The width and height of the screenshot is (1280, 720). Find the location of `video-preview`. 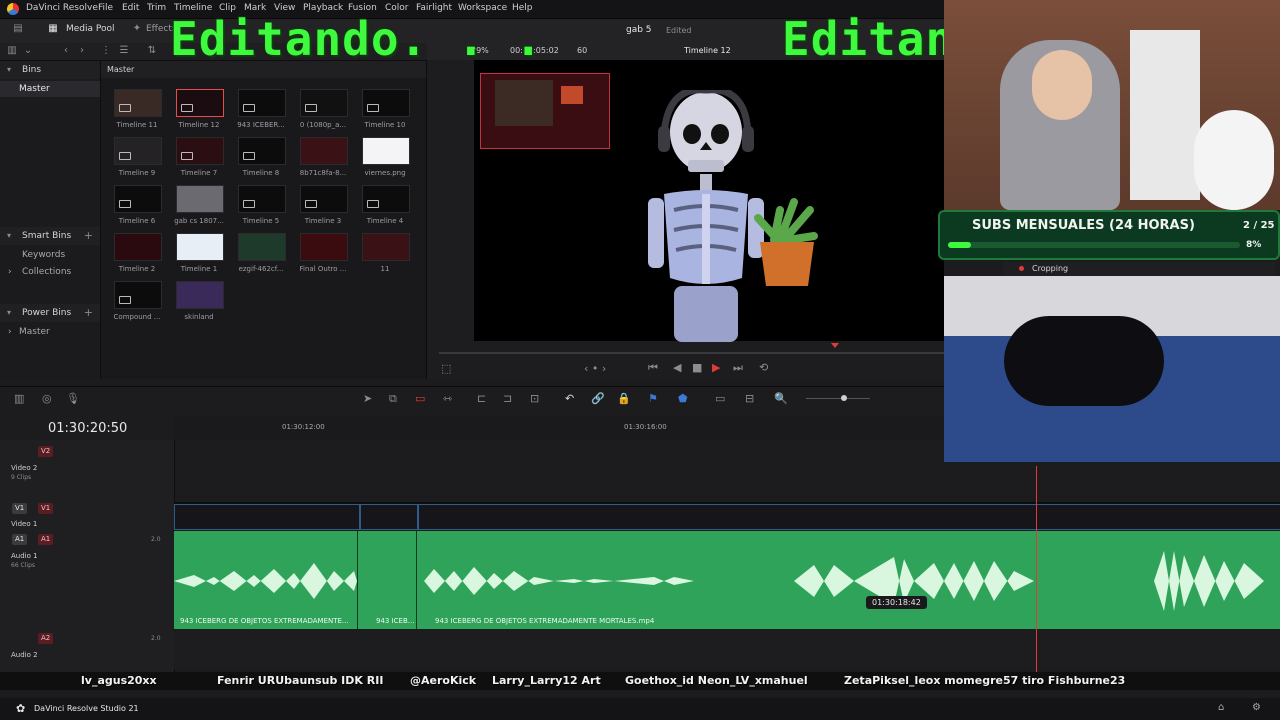

video-preview is located at coordinates (709, 201).